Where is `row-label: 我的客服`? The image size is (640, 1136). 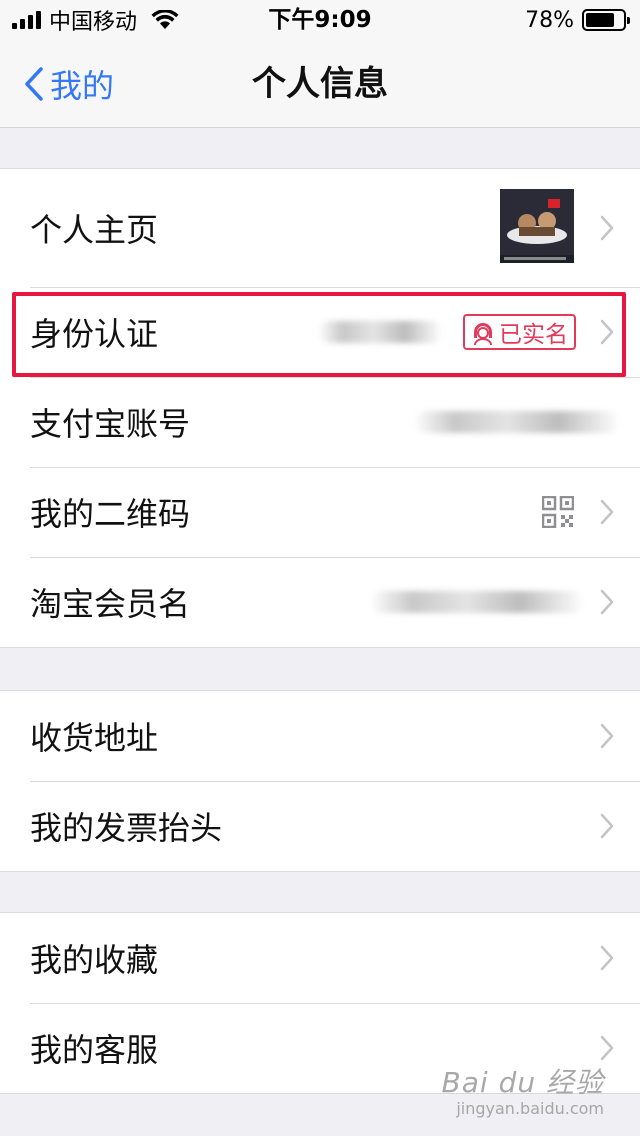
row-label: 我的客服 is located at coordinates (94, 1050).